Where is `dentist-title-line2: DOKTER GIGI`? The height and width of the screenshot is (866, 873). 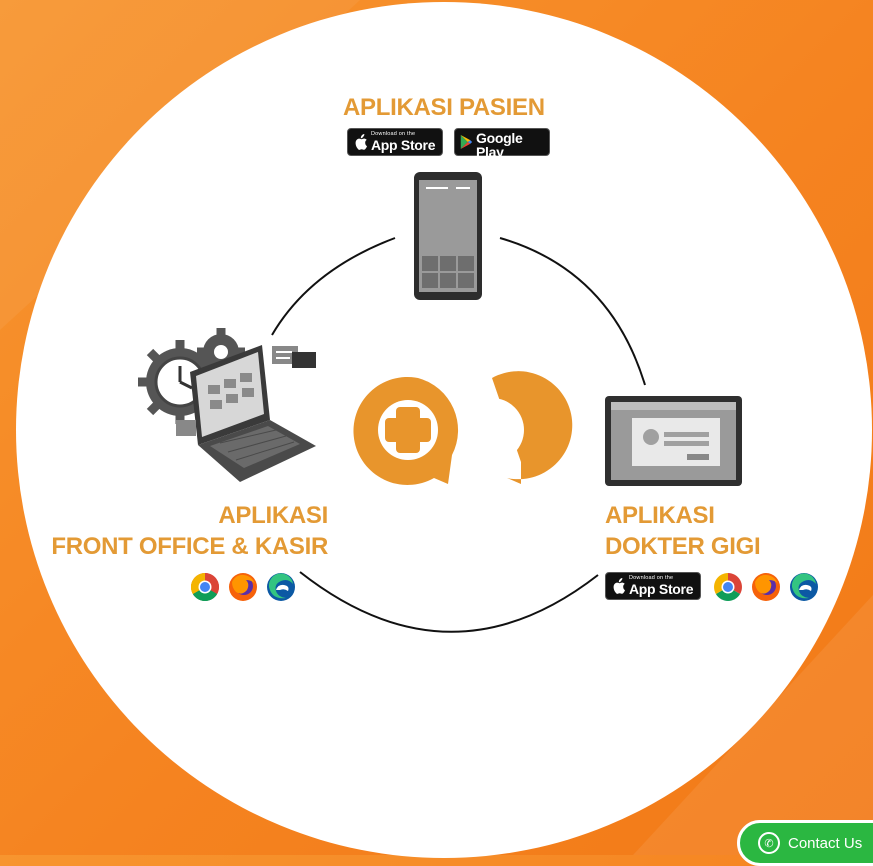
dentist-title-line2: DOKTER GIGI is located at coordinates (683, 546).